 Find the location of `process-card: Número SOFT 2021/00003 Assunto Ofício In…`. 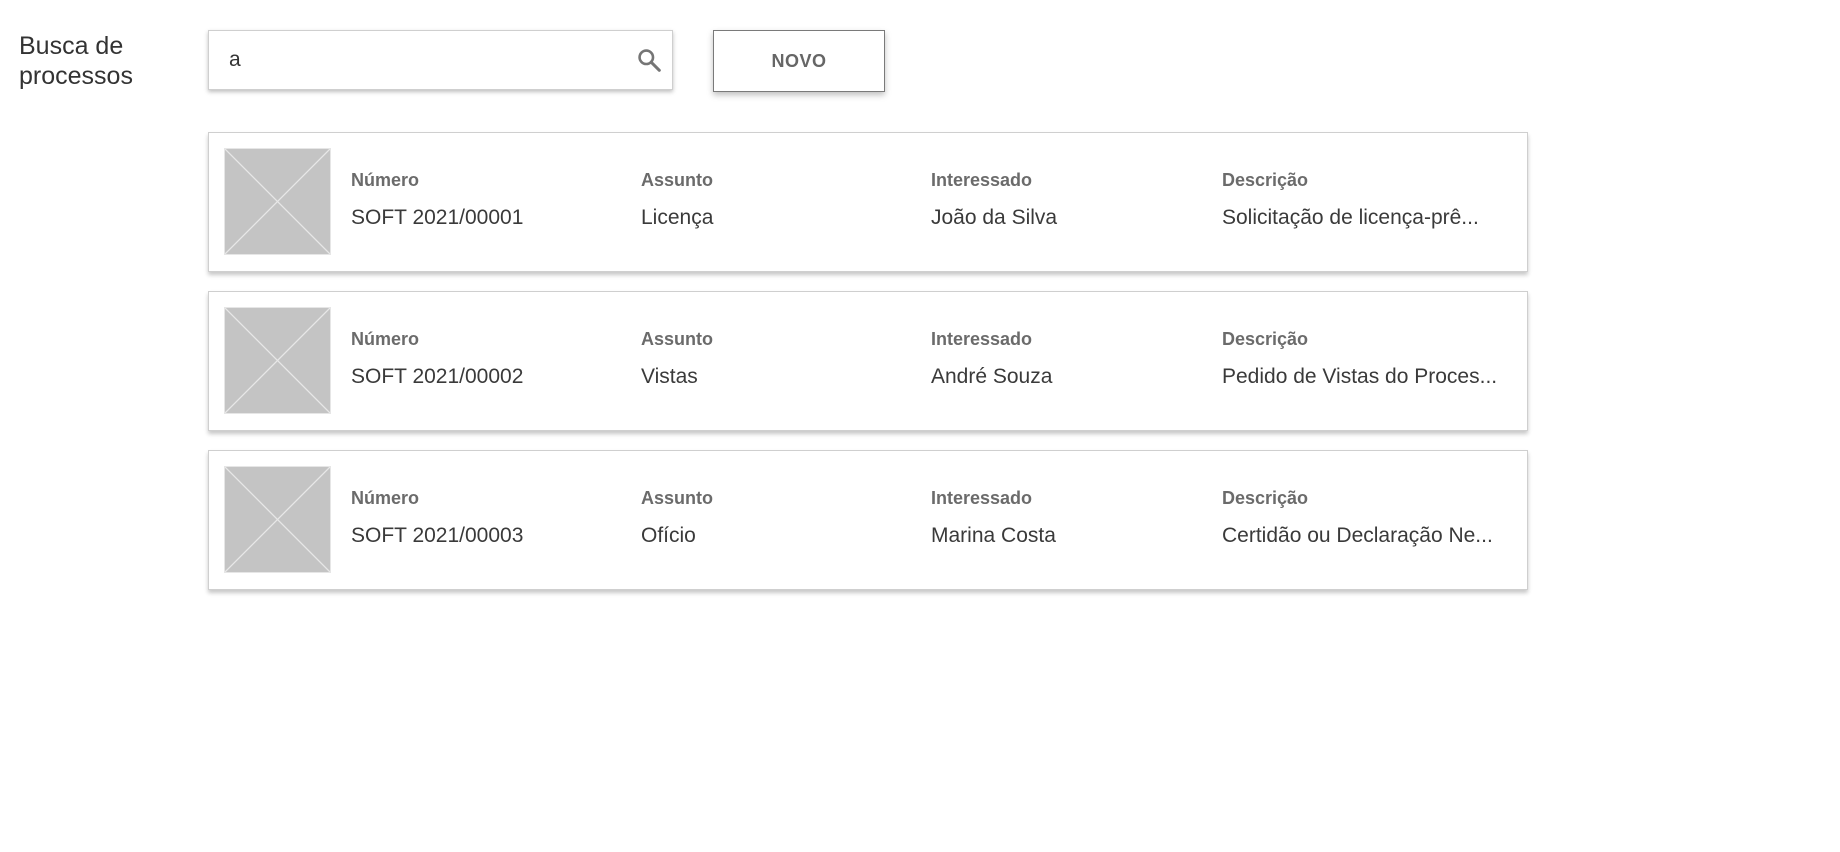

process-card: Número SOFT 2021/00003 Assunto Ofício In… is located at coordinates (868, 520).